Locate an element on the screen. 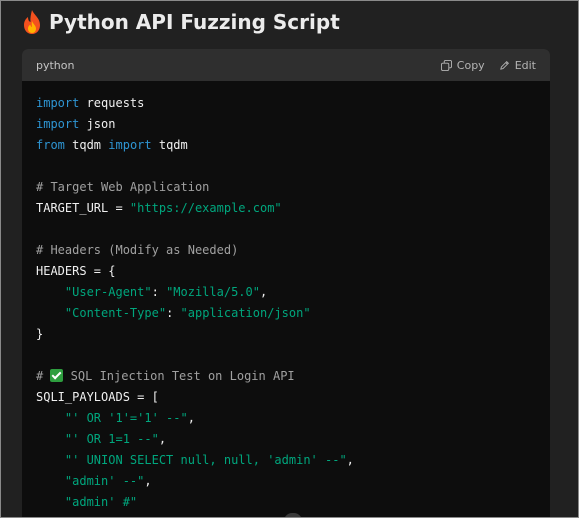 This screenshot has width=579, height=518. code-line: "' OR '1'='1' --", is located at coordinates (286, 418).